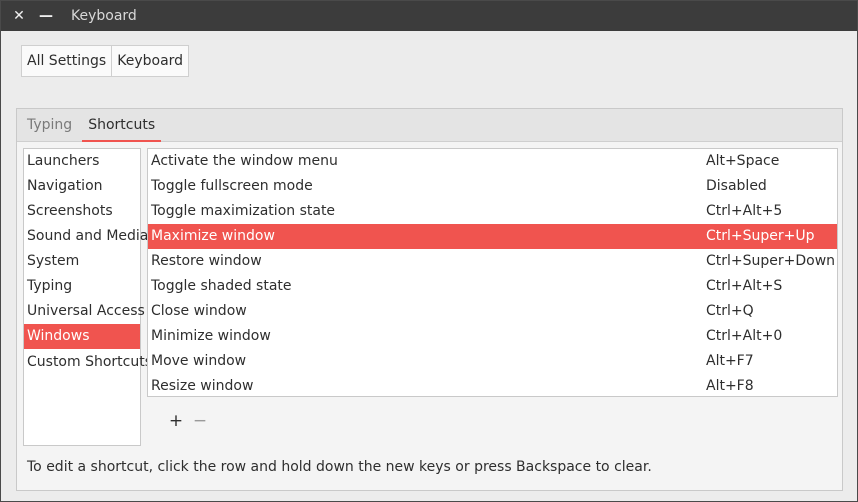 The height and width of the screenshot is (502, 858). Describe the element at coordinates (744, 336) in the screenshot. I see `shortcut-accel: Ctrl+Alt+0` at that location.